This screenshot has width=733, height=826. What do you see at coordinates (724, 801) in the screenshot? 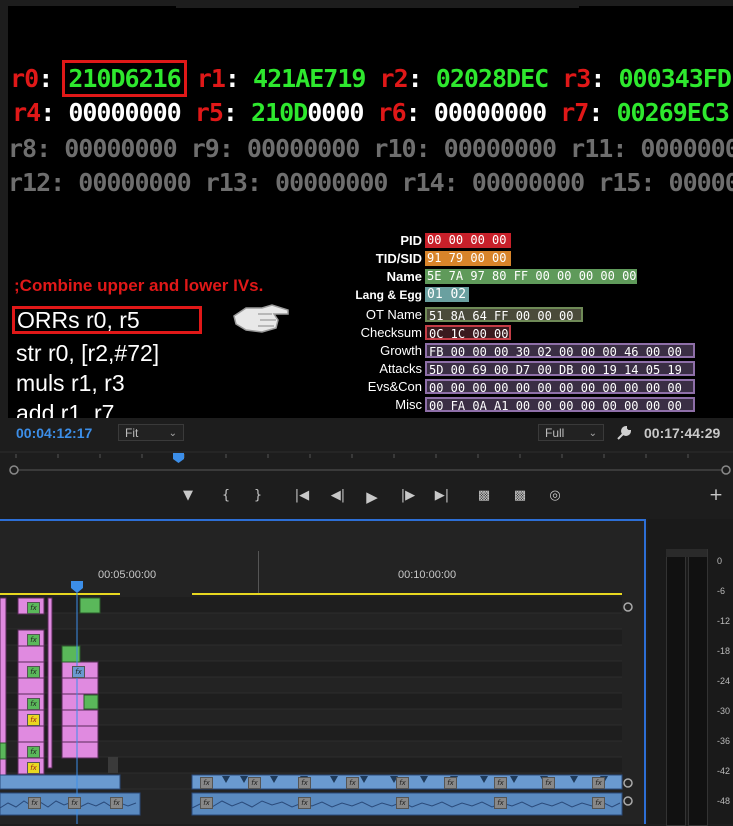
I see `meter-scale-label: -48` at bounding box center [724, 801].